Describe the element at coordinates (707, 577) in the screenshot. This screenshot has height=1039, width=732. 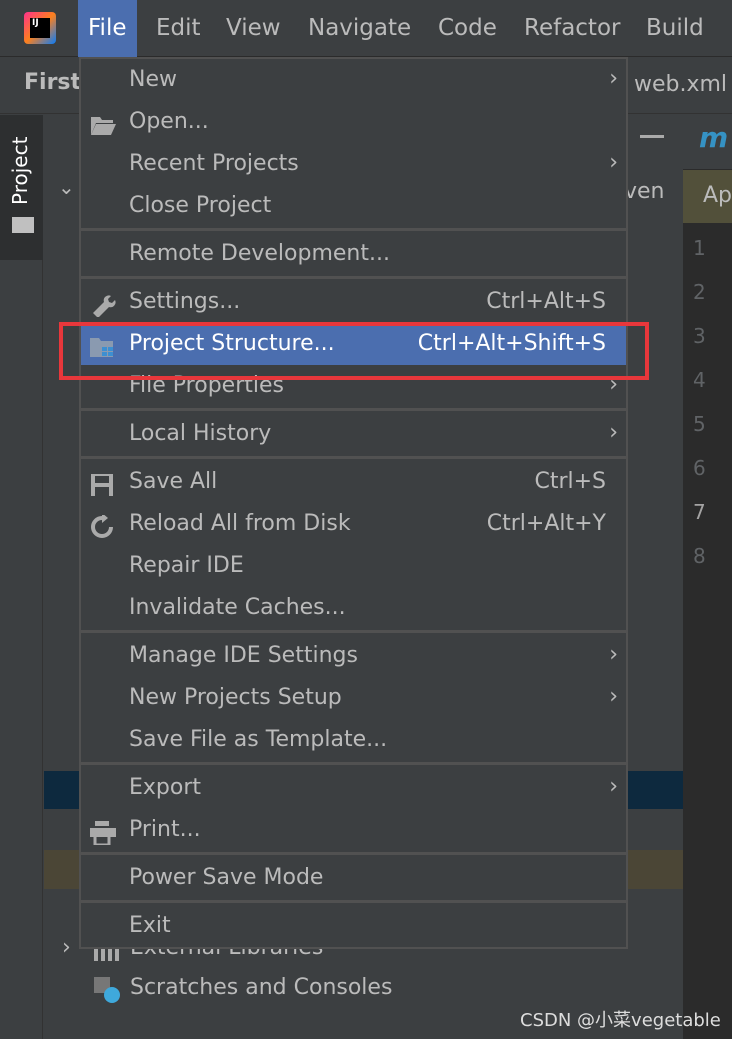
I see `editor-area: m Ap` at that location.